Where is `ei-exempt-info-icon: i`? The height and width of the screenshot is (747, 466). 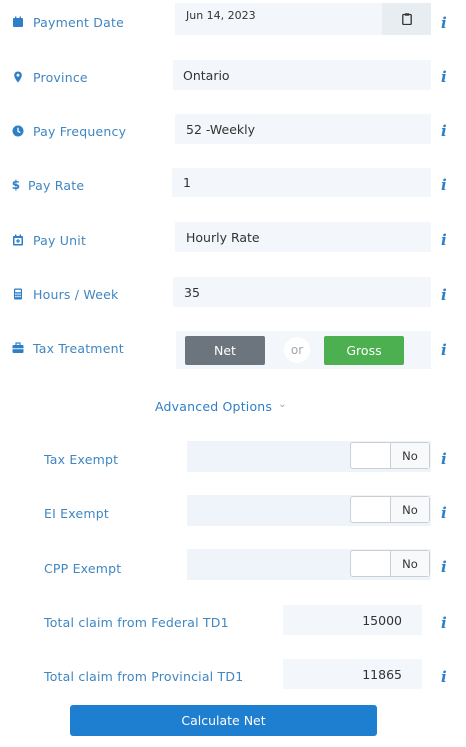 ei-exempt-info-icon: i is located at coordinates (445, 513).